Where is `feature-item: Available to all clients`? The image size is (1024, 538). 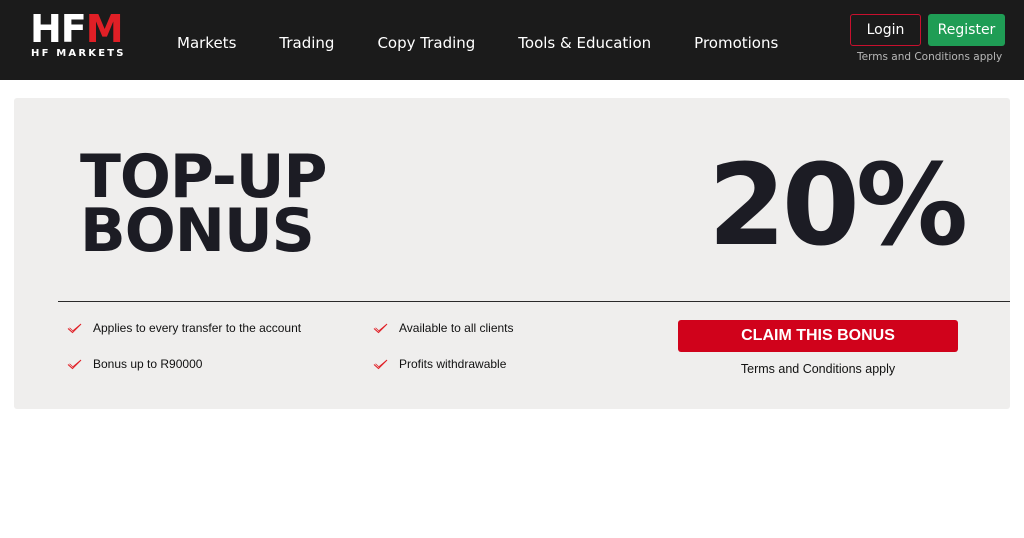 feature-item: Available to all clients is located at coordinates (443, 328).